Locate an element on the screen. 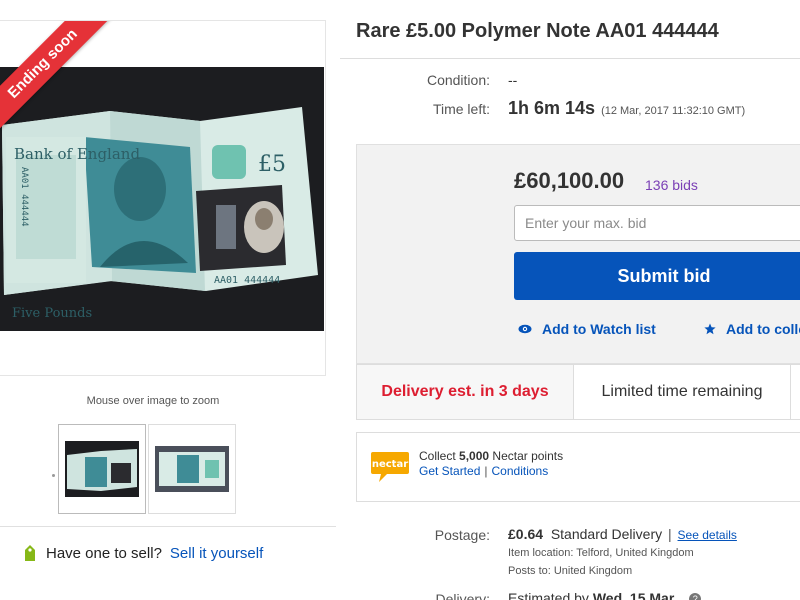  posts-to: Posts to: United Kingdom is located at coordinates (570, 571).